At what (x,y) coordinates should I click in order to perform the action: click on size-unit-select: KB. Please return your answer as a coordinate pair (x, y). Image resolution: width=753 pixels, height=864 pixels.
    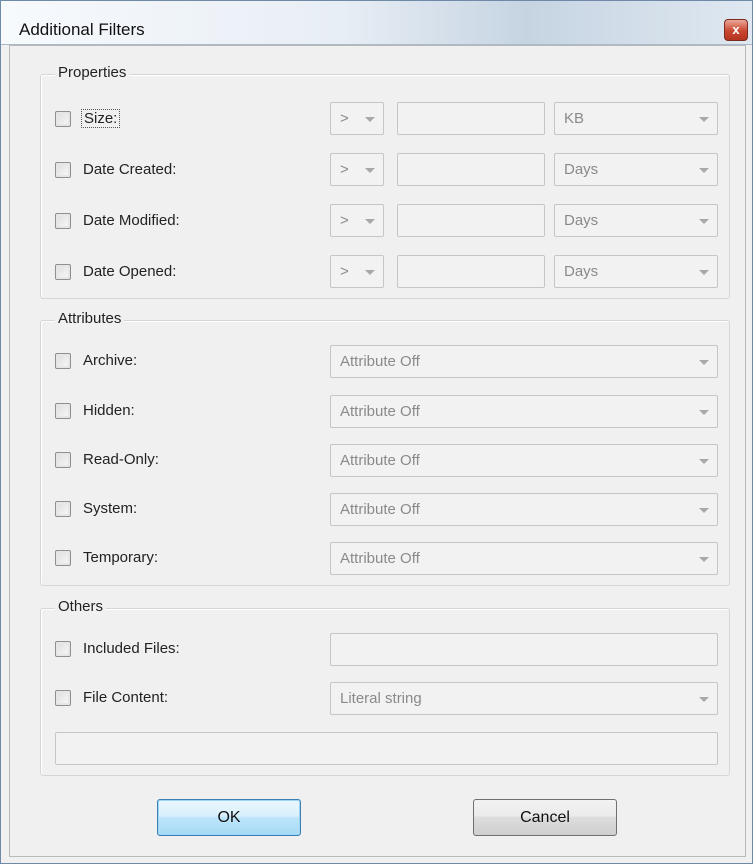
    Looking at the image, I should click on (636, 118).